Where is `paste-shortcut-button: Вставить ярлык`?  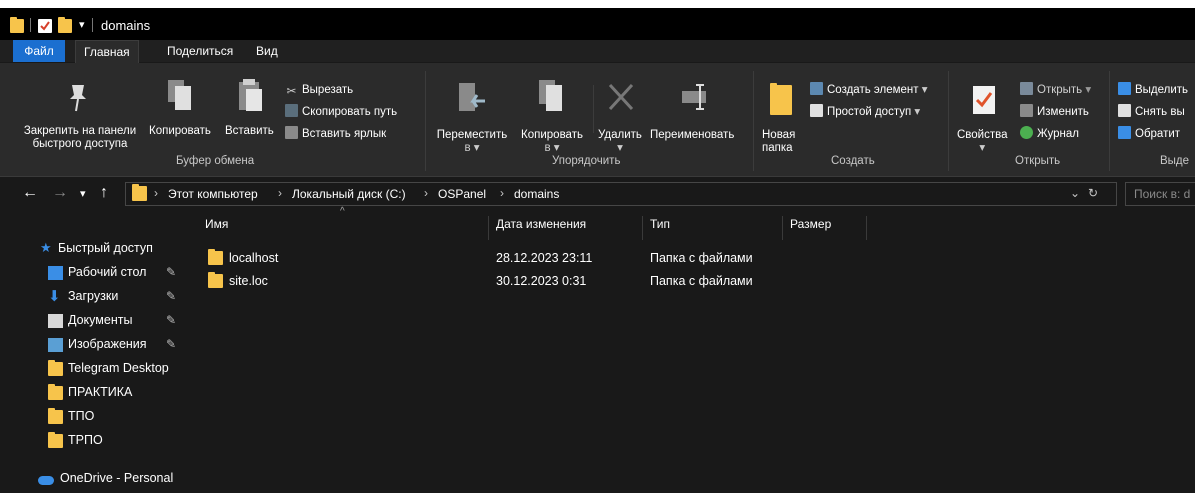
paste-shortcut-button: Вставить ярлык is located at coordinates (335, 134).